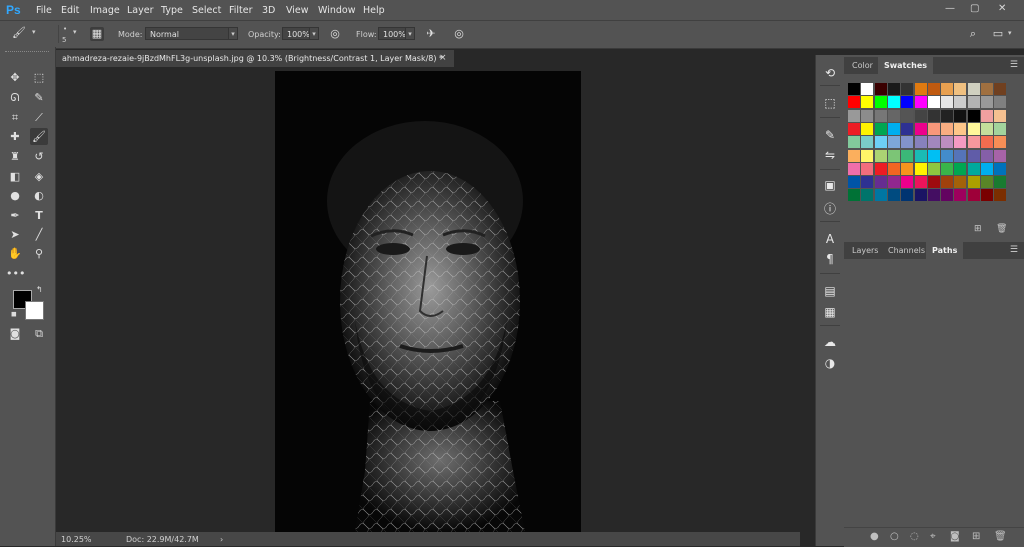 Image resolution: width=1024 pixels, height=547 pixels. I want to click on stroke-path-icon: ○, so click(894, 536).